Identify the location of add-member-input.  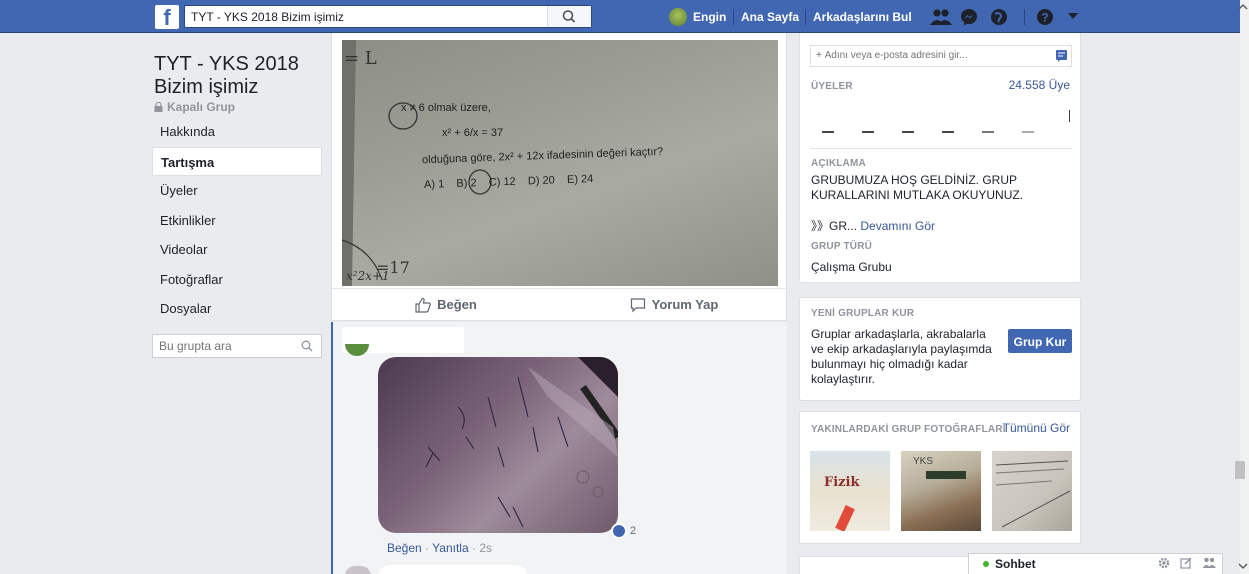
(934, 55).